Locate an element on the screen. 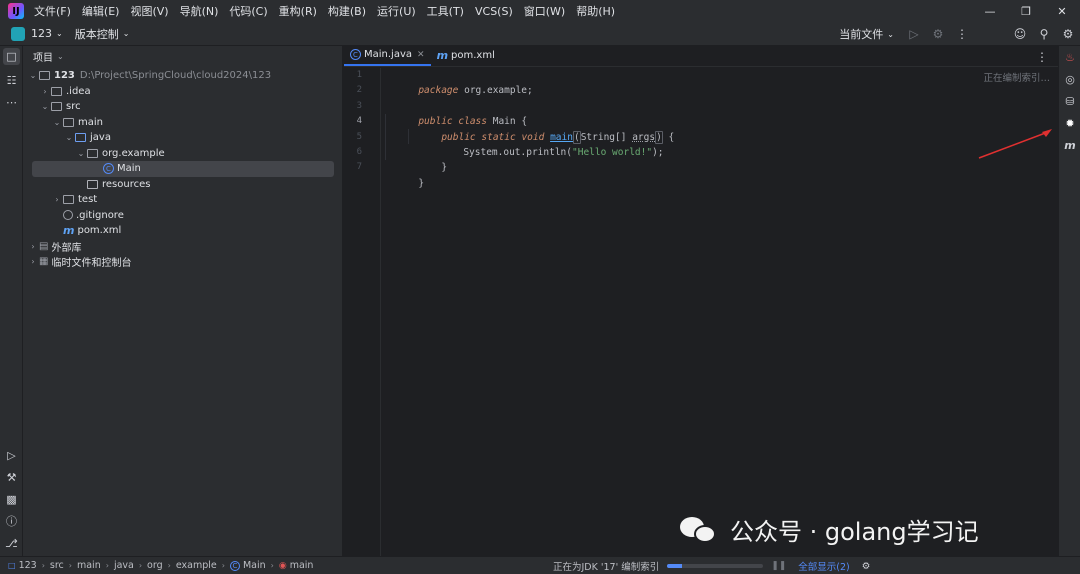  menu-navigate: 导航(N) is located at coordinates (199, 11).